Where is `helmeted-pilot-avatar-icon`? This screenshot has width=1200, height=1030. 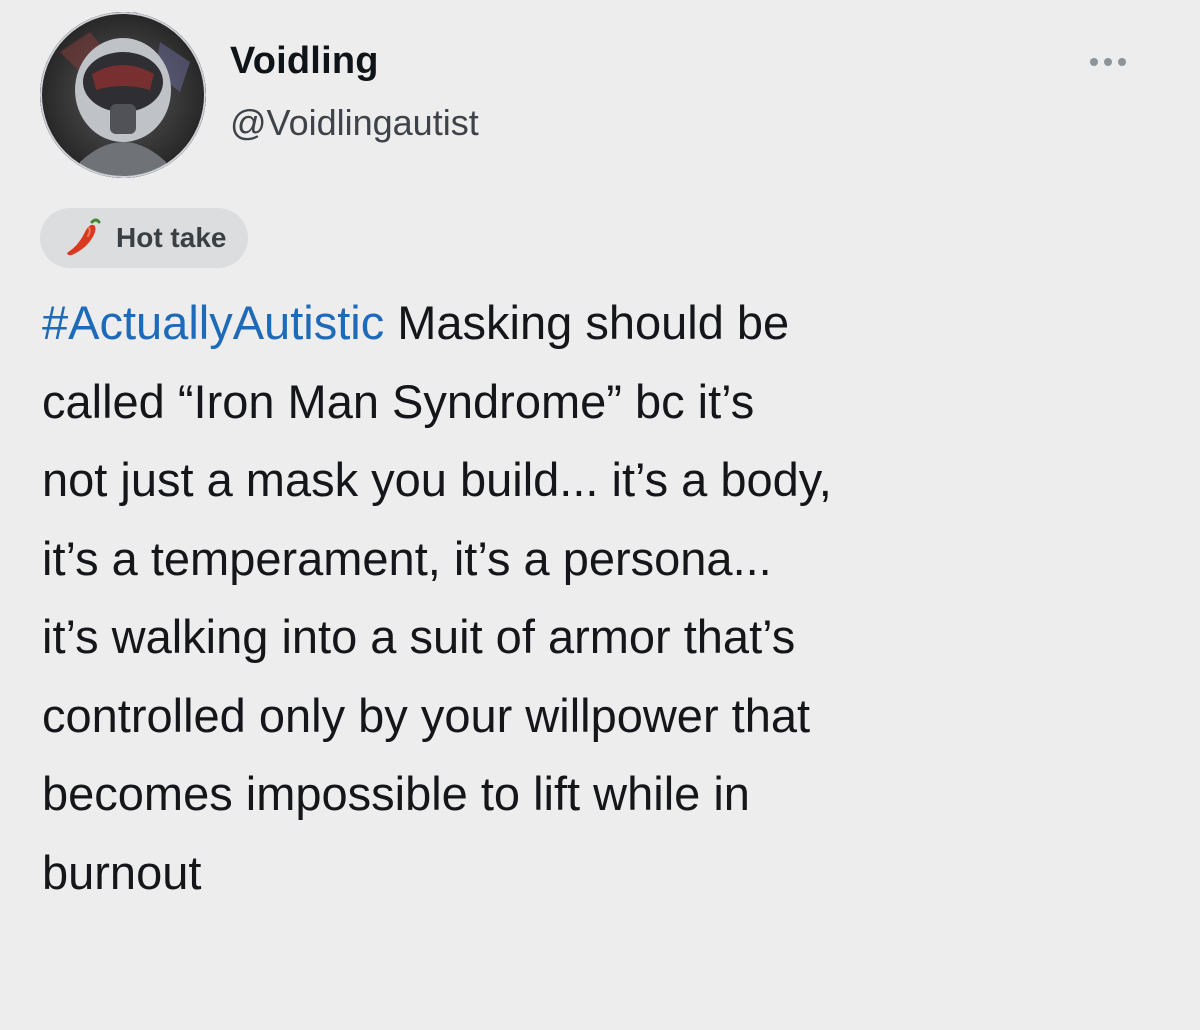 helmeted-pilot-avatar-icon is located at coordinates (123, 95).